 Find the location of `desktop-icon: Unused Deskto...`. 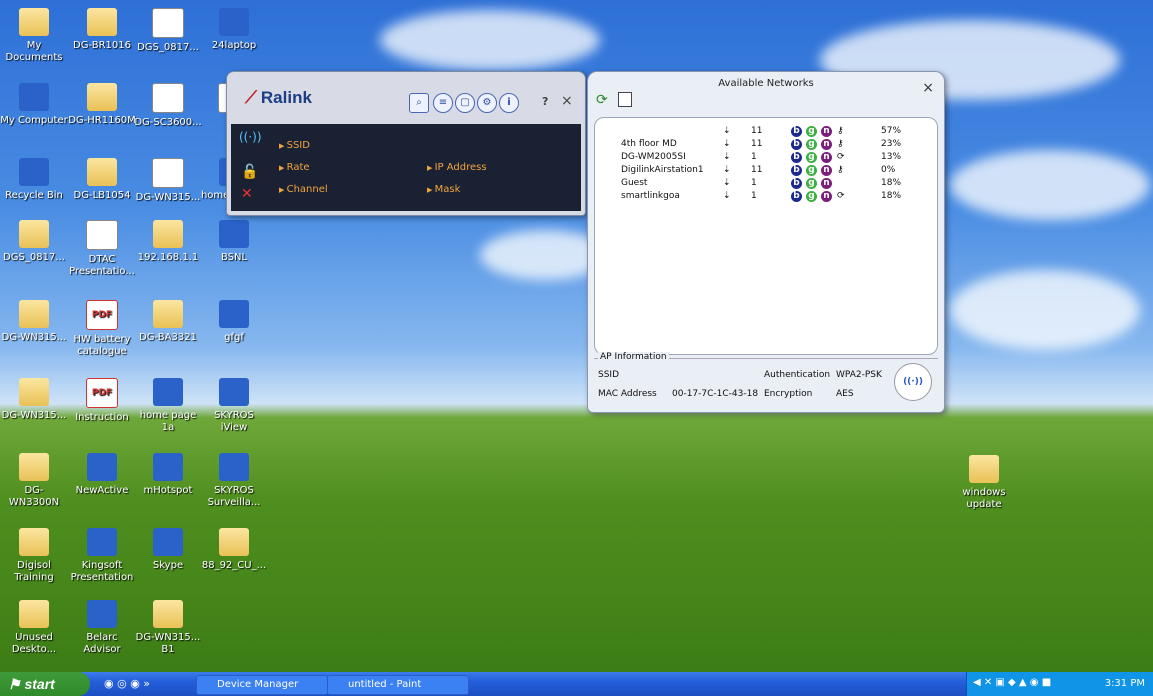

desktop-icon: Unused Deskto... is located at coordinates (34, 628).